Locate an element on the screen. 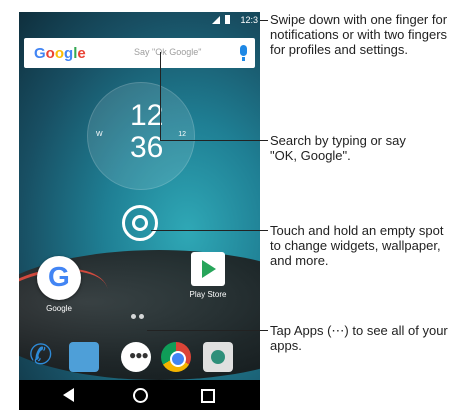 This screenshot has width=452, height=413. google-app-icon: G is located at coordinates (59, 278).